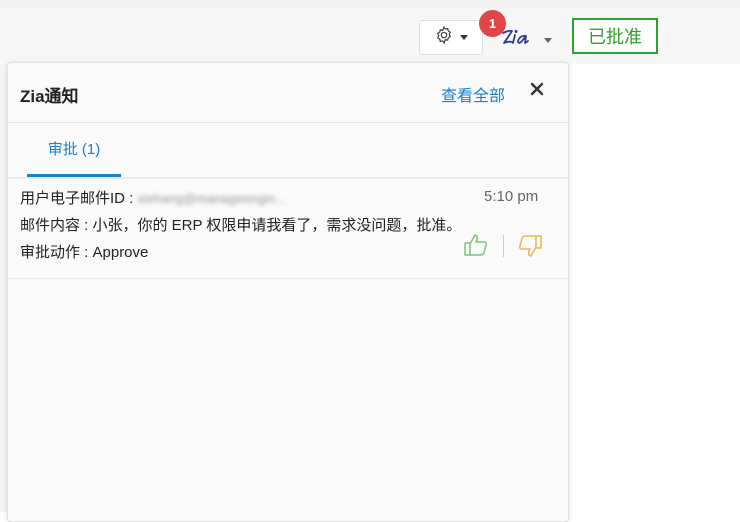  What do you see at coordinates (473, 94) in the screenshot?
I see `view-all-link: 查看全部` at bounding box center [473, 94].